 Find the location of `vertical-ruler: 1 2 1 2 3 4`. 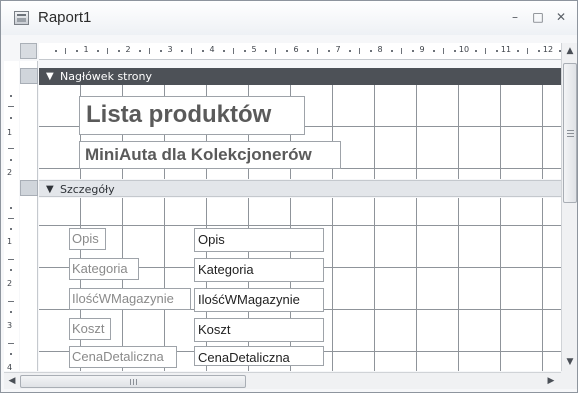

vertical-ruler: 1 2 1 2 3 4 is located at coordinates (11, 216).